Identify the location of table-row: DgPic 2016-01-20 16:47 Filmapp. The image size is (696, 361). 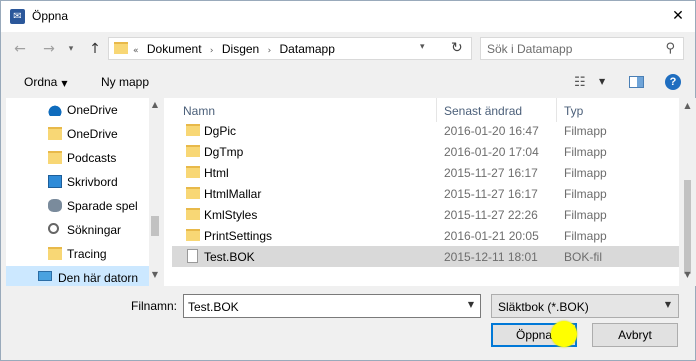
(425, 130).